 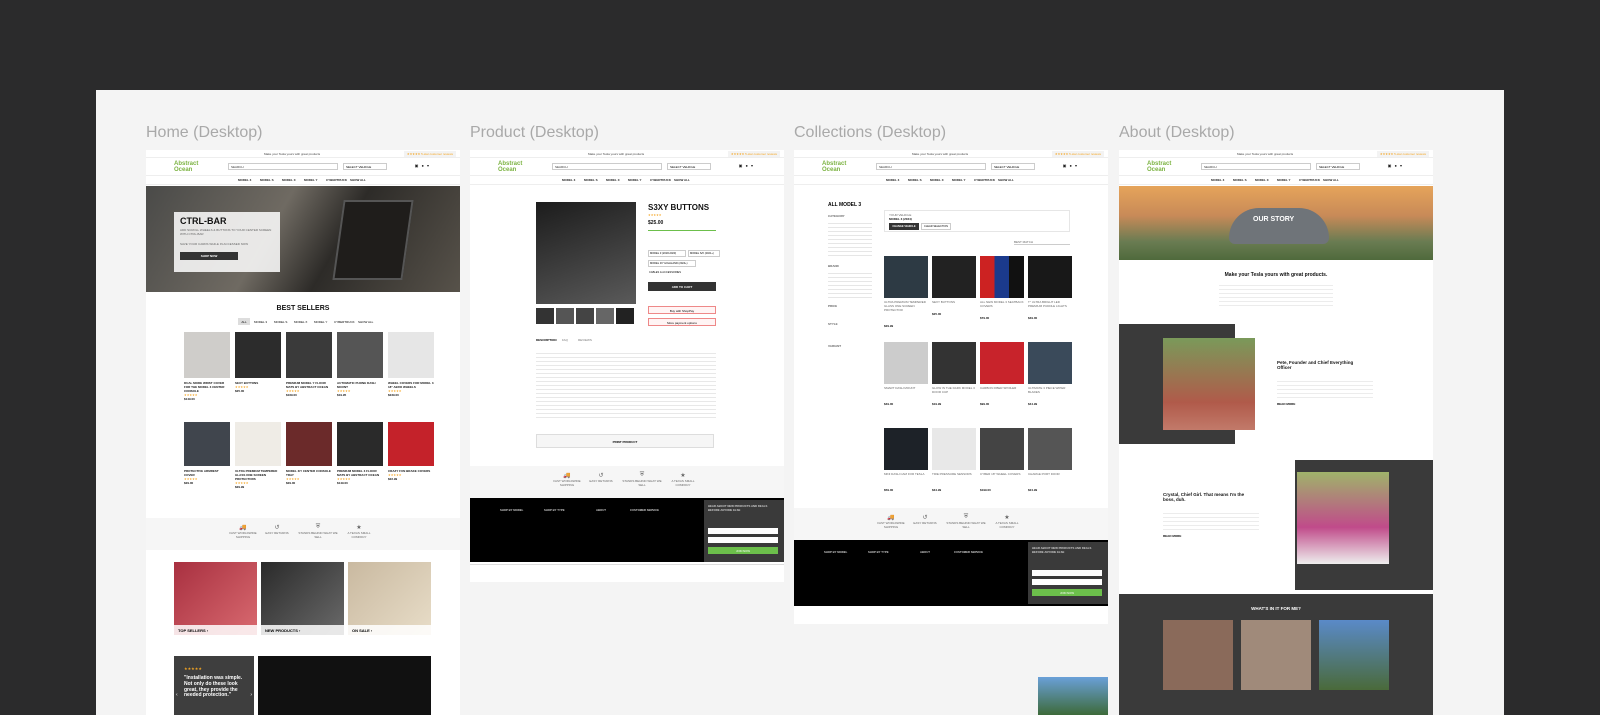 What do you see at coordinates (667, 273) in the screenshot?
I see `option-button: CABLES & ACCESSORIES` at bounding box center [667, 273].